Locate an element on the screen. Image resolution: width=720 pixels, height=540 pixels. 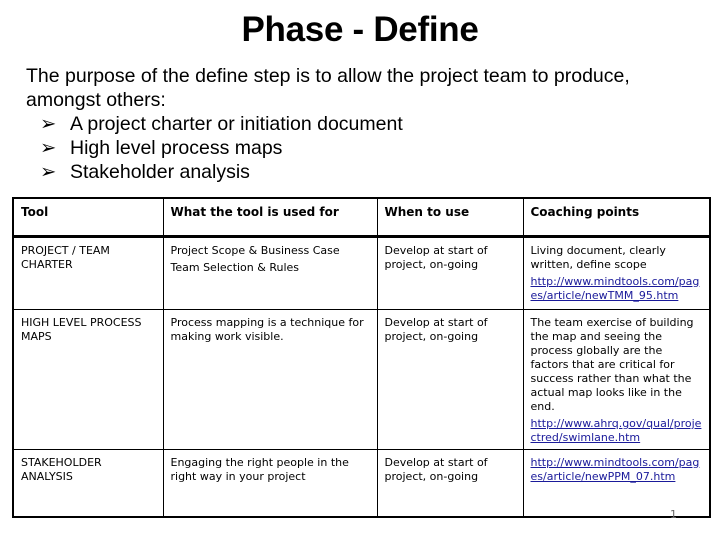
tool-cell: PROJECT / TEAM CHARTER is located at coordinates (88, 273).